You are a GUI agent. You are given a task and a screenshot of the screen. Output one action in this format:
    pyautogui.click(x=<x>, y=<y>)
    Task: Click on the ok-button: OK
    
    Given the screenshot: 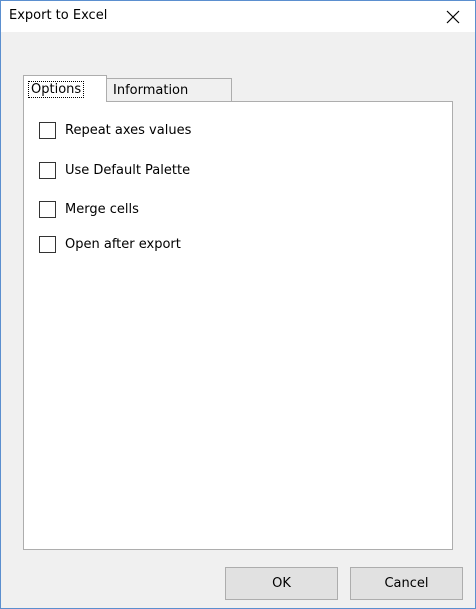 What is the action you would take?
    pyautogui.click(x=281, y=583)
    